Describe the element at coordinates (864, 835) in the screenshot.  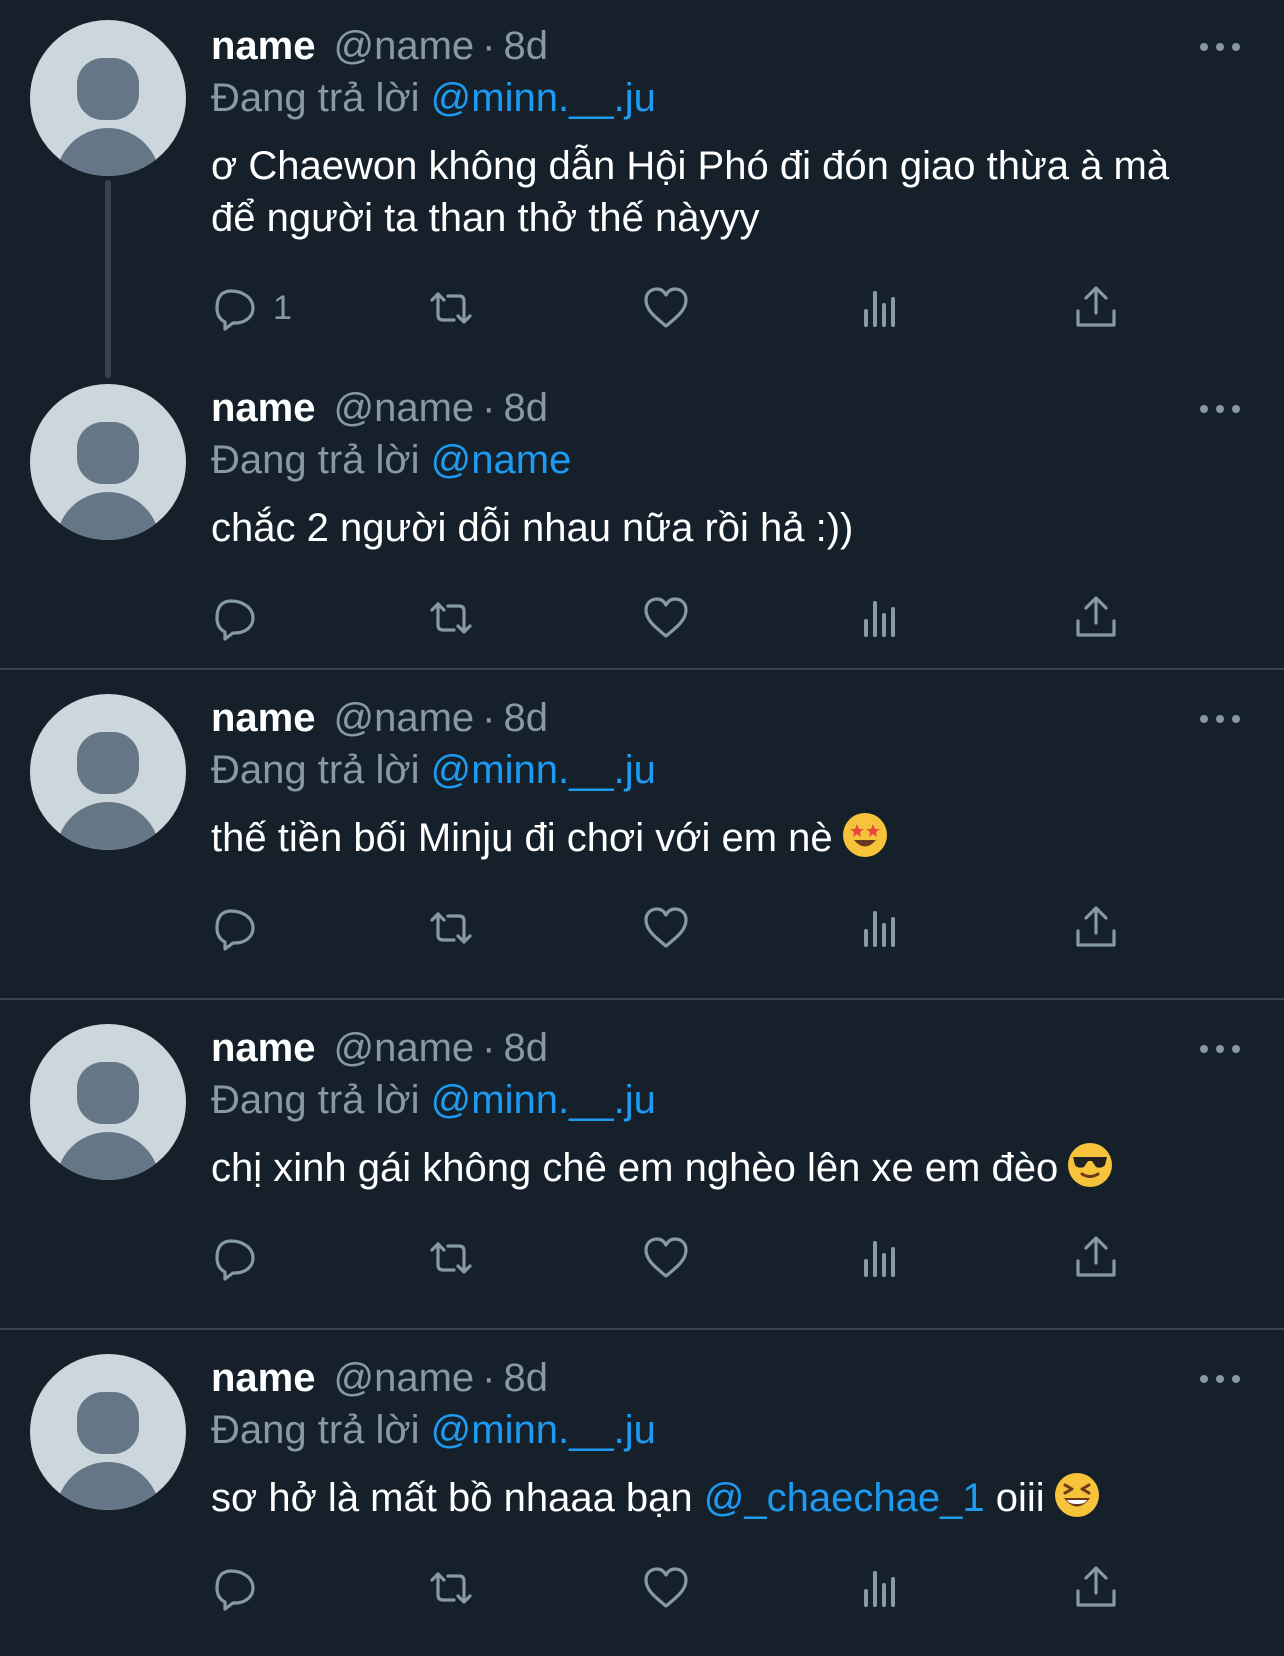
I see `star-struck-emoji` at that location.